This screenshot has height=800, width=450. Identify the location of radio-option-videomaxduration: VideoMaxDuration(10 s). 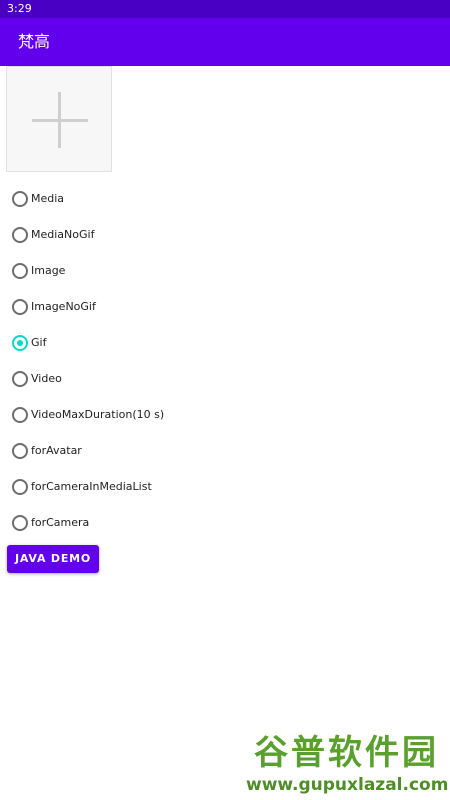
(225, 415).